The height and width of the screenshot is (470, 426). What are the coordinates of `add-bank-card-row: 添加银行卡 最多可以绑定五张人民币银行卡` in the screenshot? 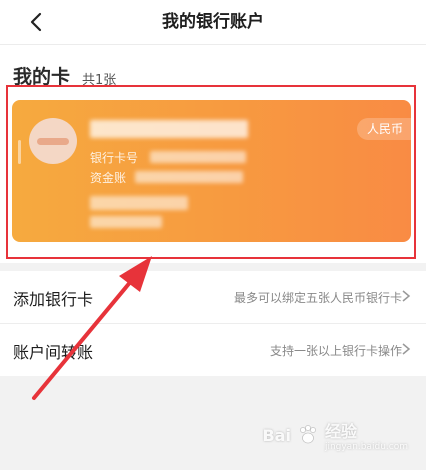 It's located at (213, 297).